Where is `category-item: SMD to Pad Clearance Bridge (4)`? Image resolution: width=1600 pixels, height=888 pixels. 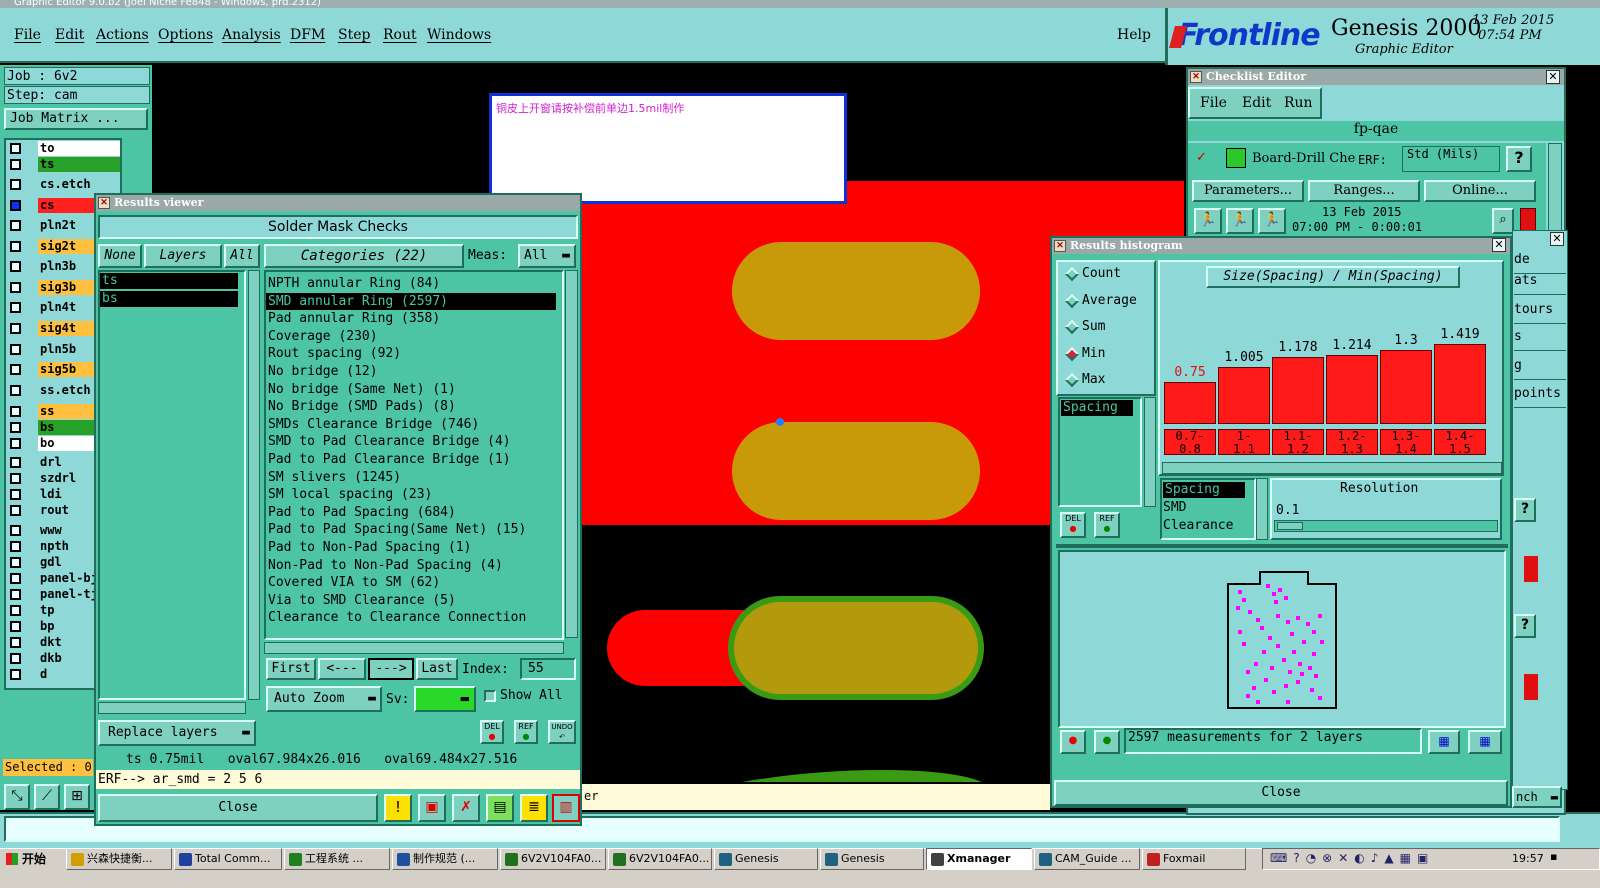
category-item: SMD to Pad Clearance Bridge (4) is located at coordinates (411, 441).